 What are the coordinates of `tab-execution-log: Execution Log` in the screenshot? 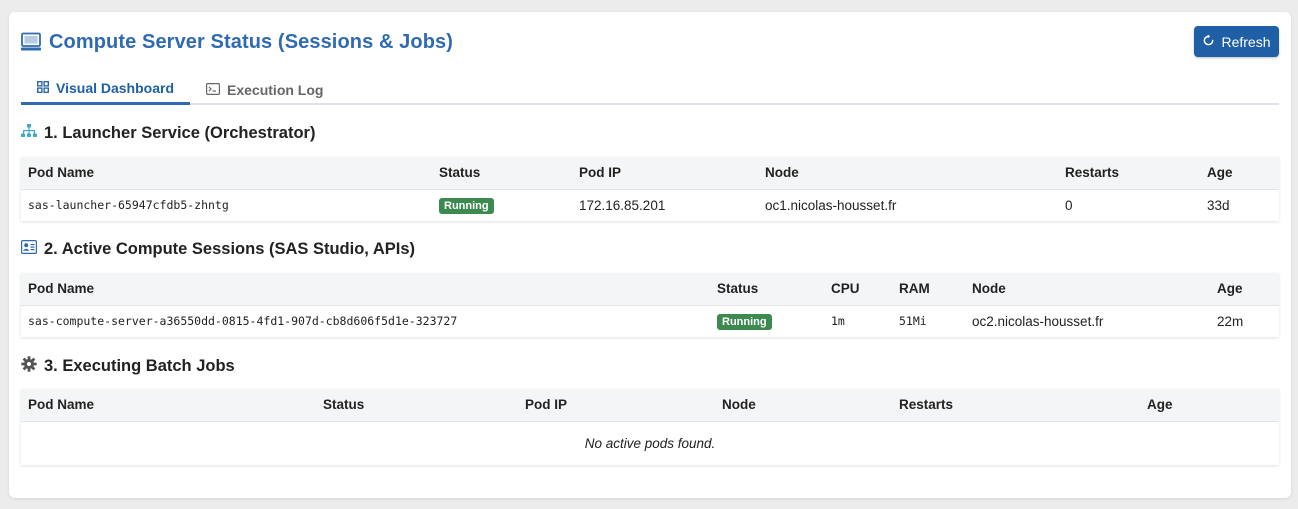 It's located at (264, 89).